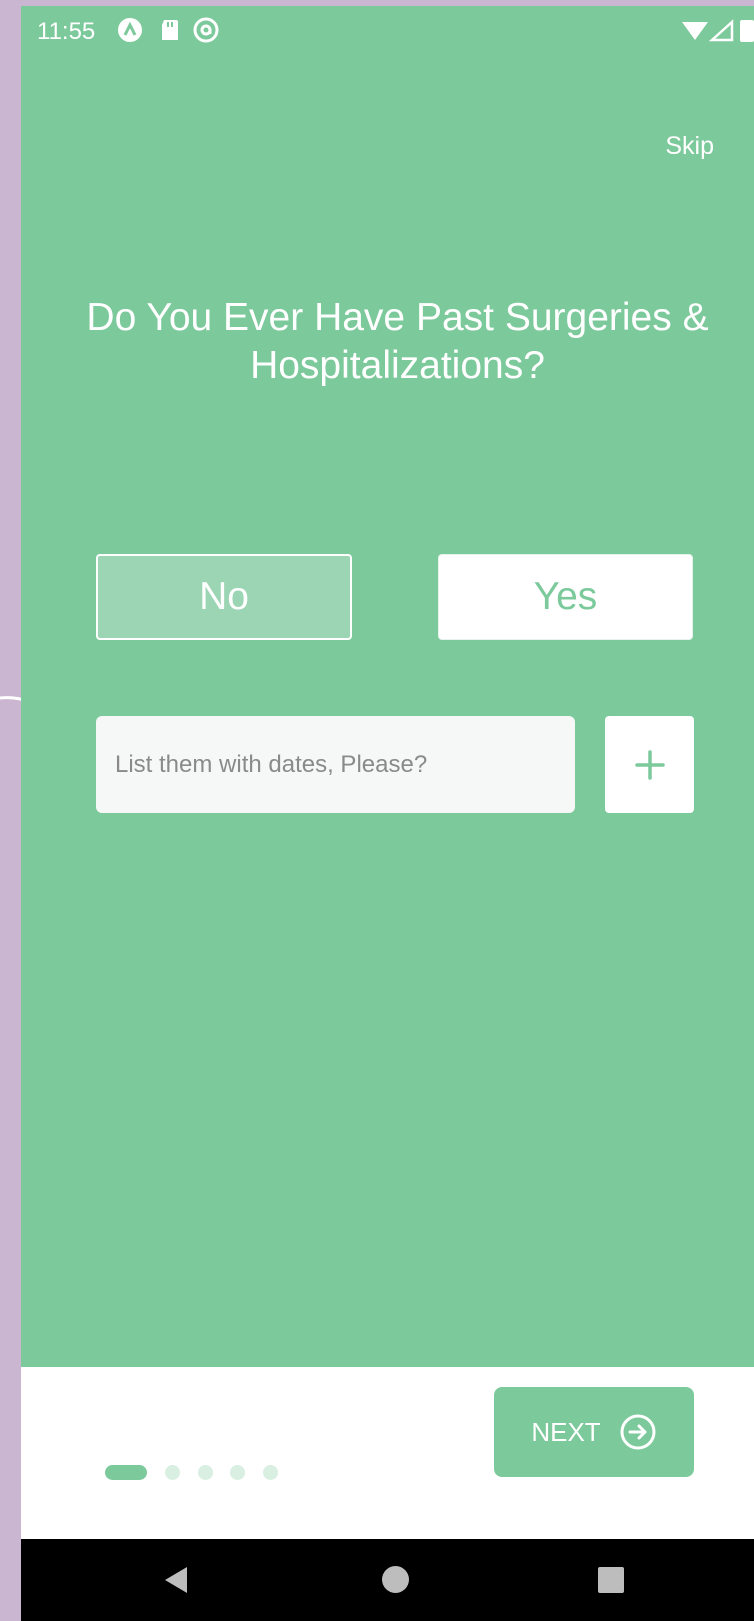 The height and width of the screenshot is (1621, 754). I want to click on battery-icon, so click(747, 31).